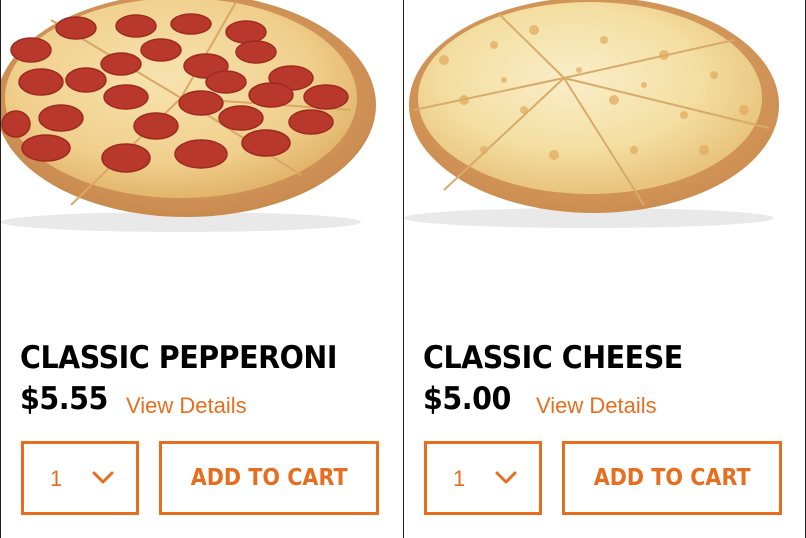 Image resolution: width=806 pixels, height=538 pixels. I want to click on product-price: $5.00, so click(467, 399).